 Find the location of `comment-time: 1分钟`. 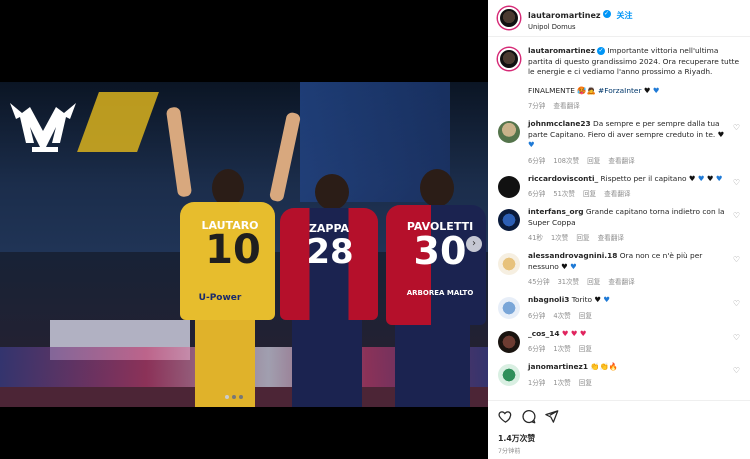

comment-time: 1分钟 is located at coordinates (537, 382).